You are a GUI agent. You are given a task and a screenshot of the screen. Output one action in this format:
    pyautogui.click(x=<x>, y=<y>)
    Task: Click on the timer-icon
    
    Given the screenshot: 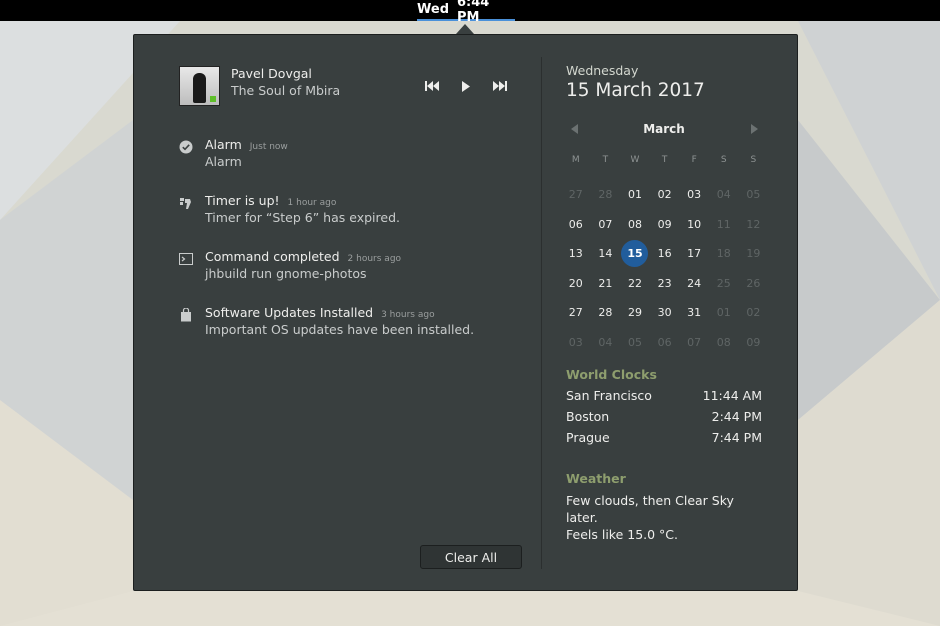 What is the action you would take?
    pyautogui.click(x=186, y=202)
    